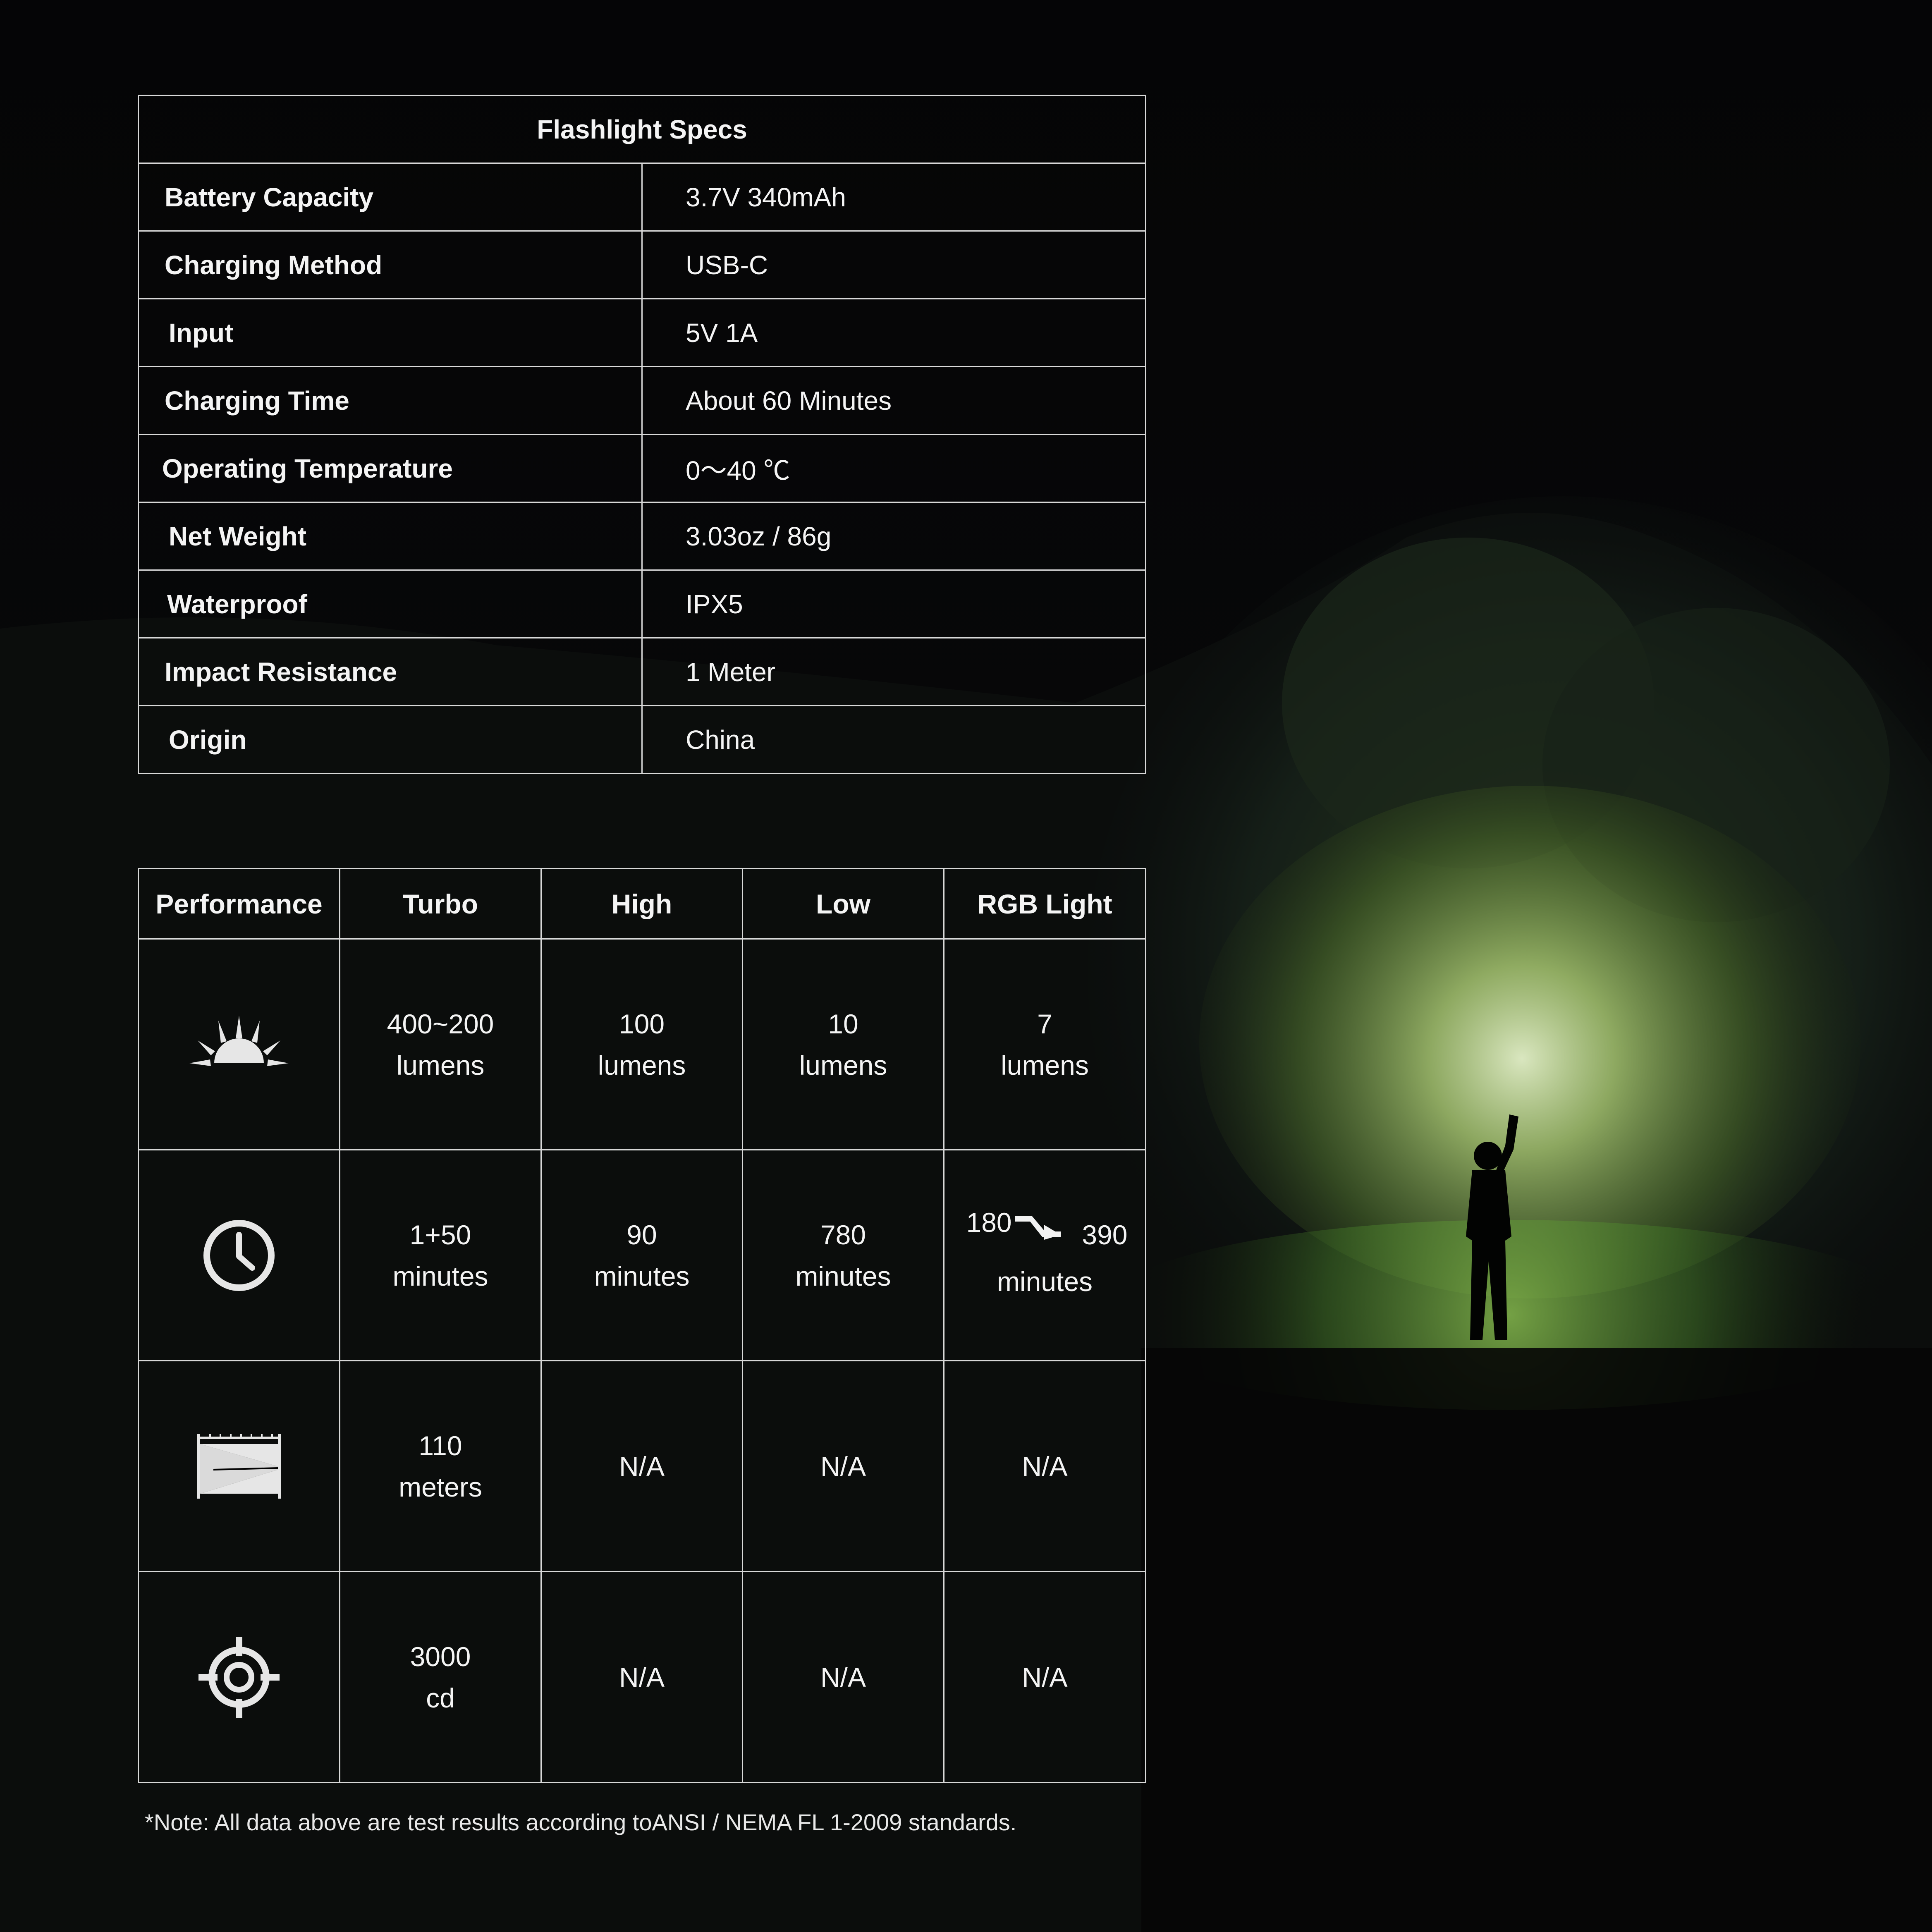  What do you see at coordinates (390, 264) in the screenshot?
I see `spec-label: Charging Method` at bounding box center [390, 264].